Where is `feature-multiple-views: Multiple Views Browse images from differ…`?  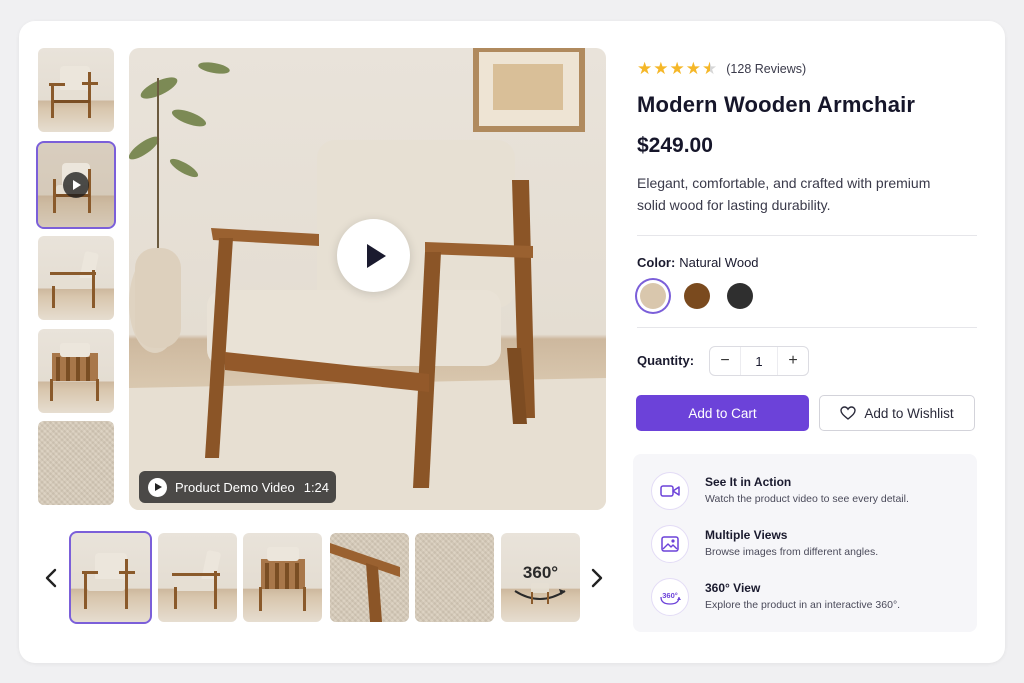 feature-multiple-views: Multiple Views Browse images from differ… is located at coordinates (811, 545).